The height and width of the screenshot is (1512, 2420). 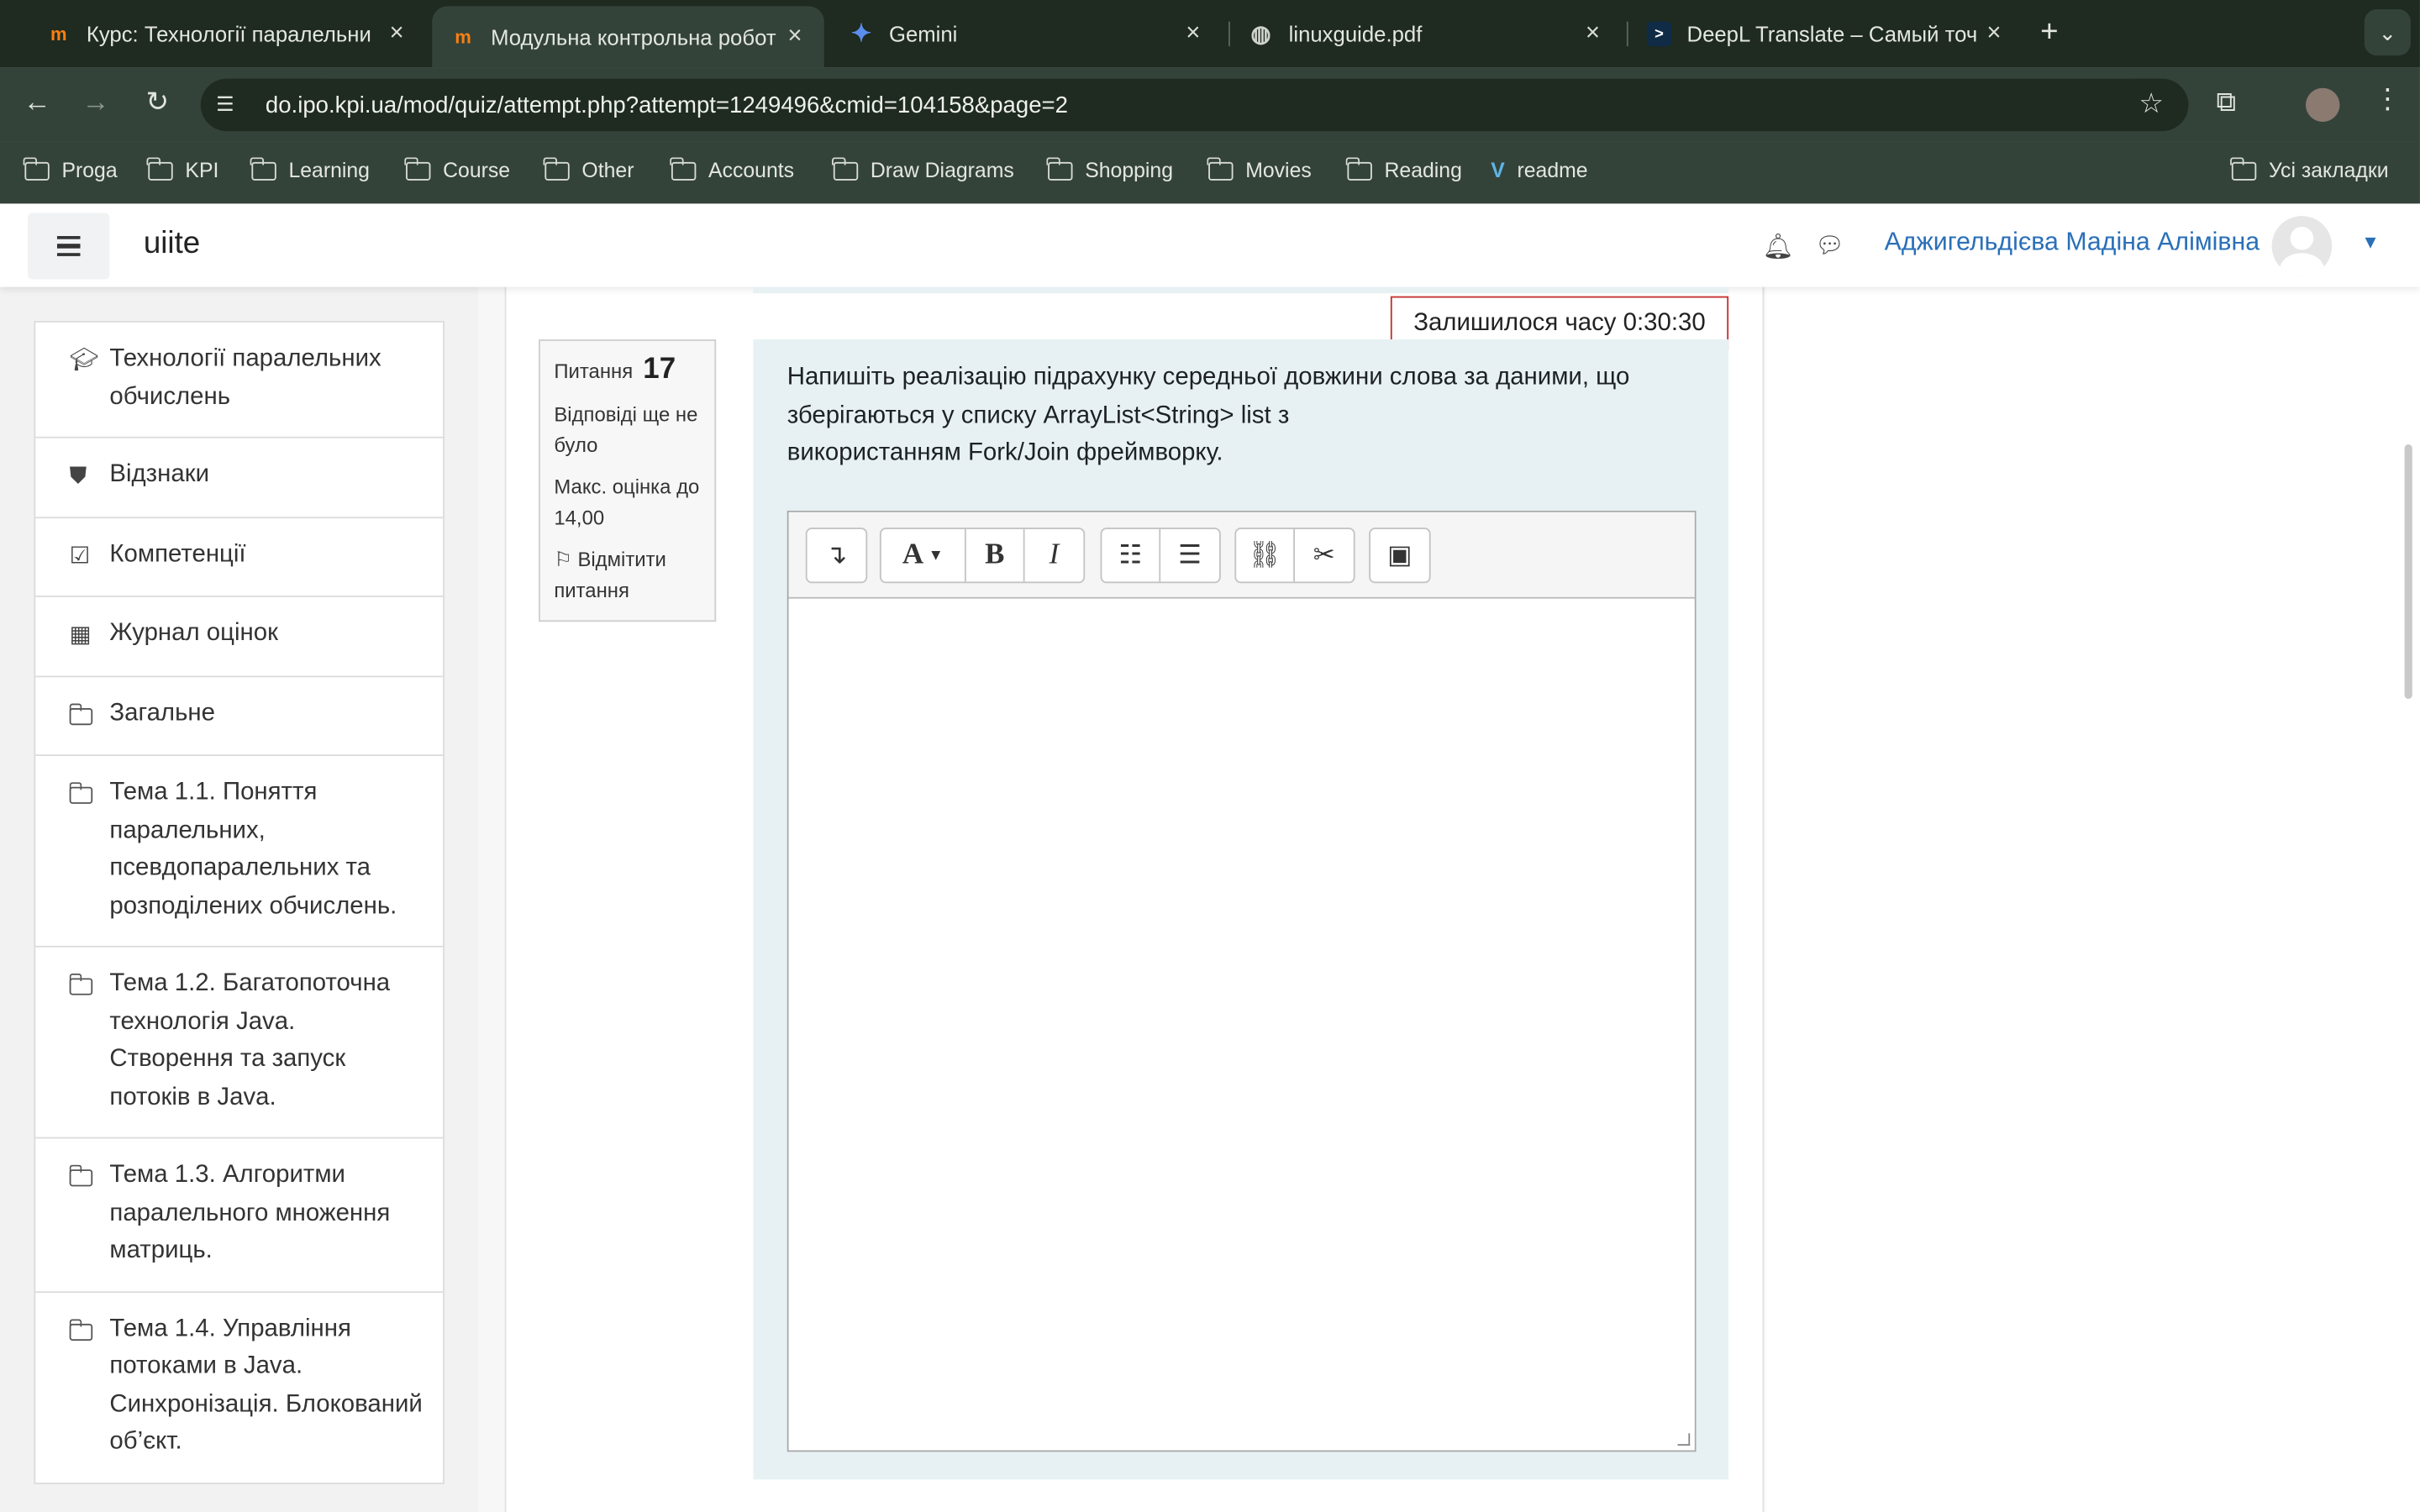 What do you see at coordinates (1054, 555) in the screenshot?
I see `italic-icon: I` at bounding box center [1054, 555].